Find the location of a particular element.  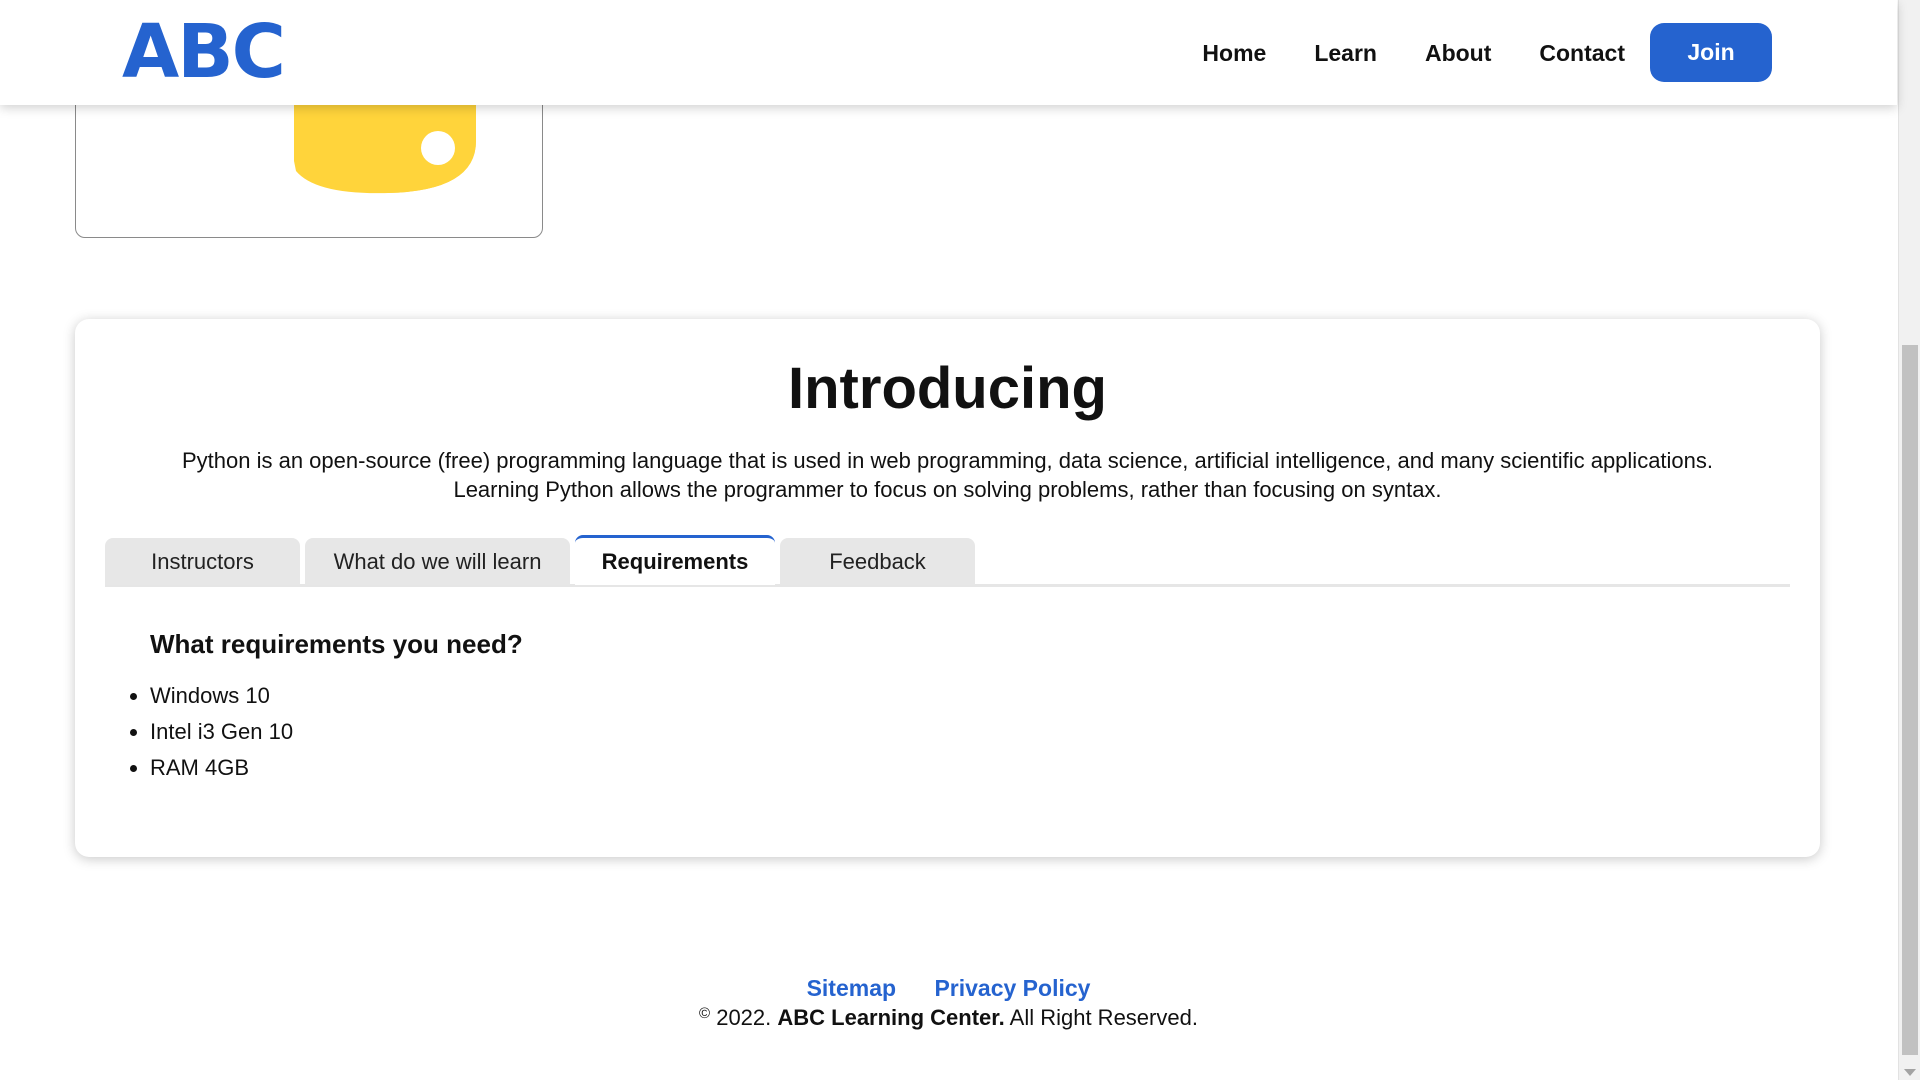

requirements-heading: What requirements you need? is located at coordinates (336, 644).